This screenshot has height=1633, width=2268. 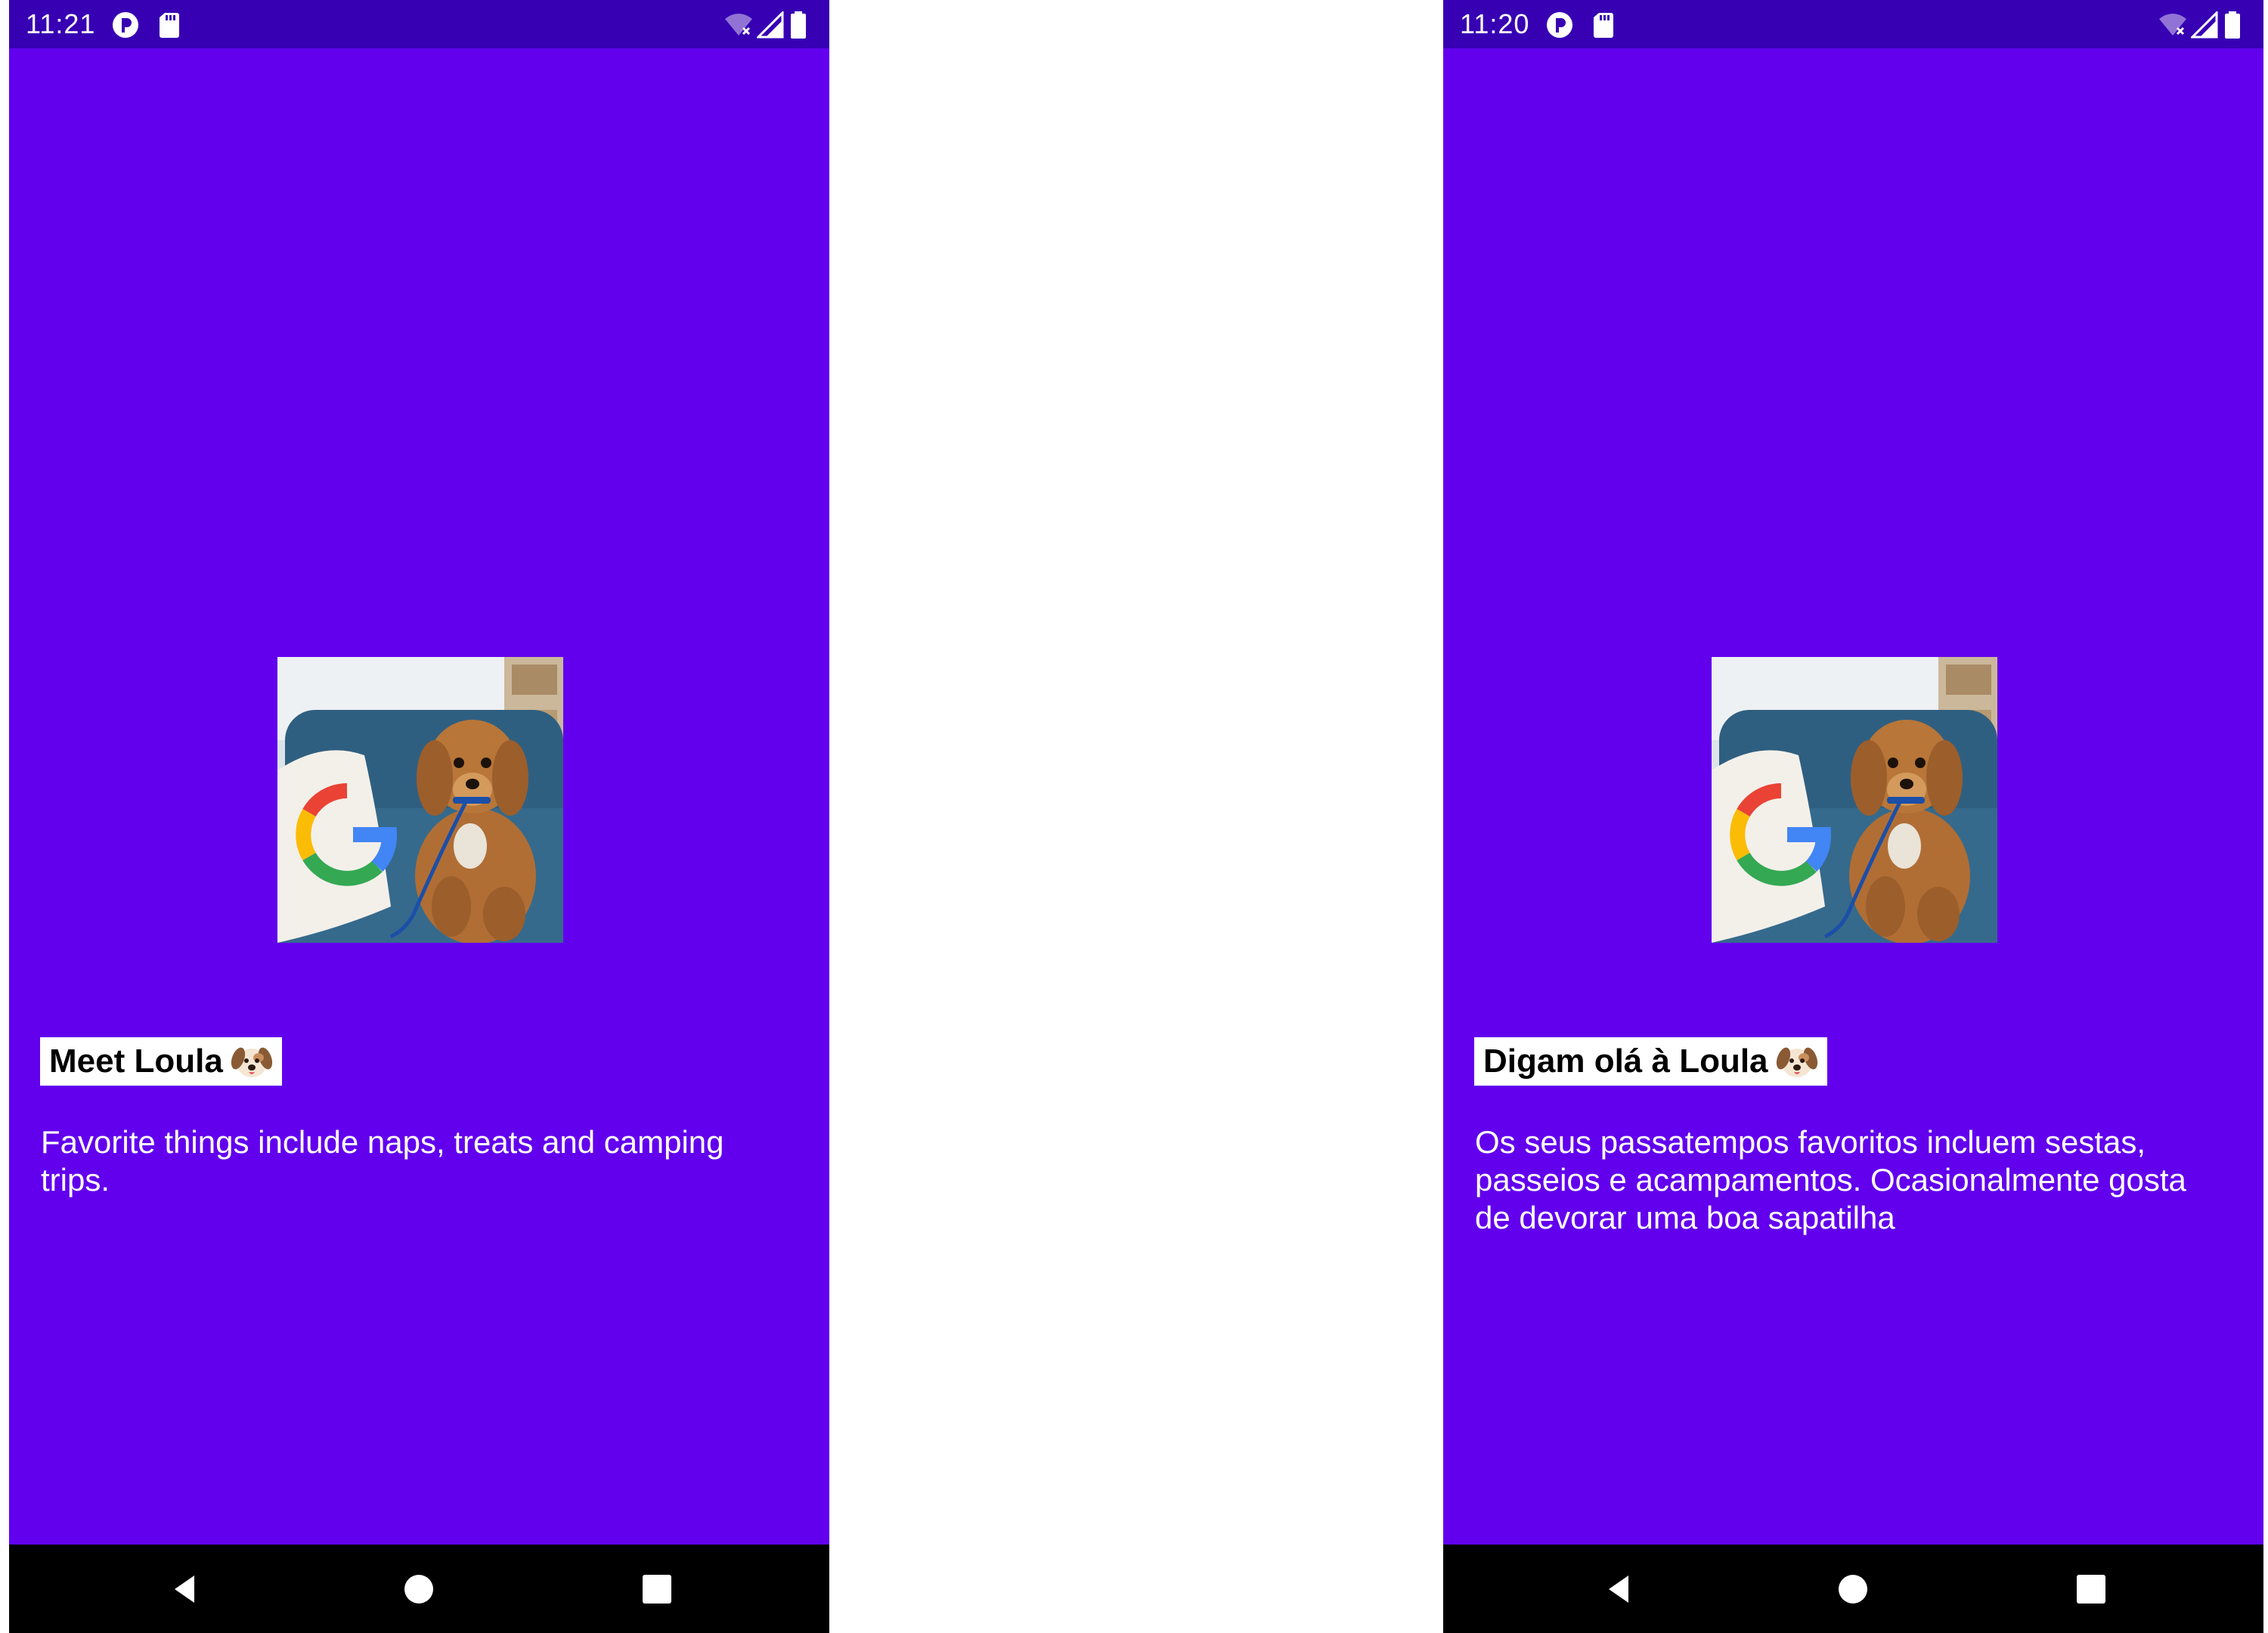 What do you see at coordinates (1625, 1061) in the screenshot?
I see `title-text: Digam olá à Loula` at bounding box center [1625, 1061].